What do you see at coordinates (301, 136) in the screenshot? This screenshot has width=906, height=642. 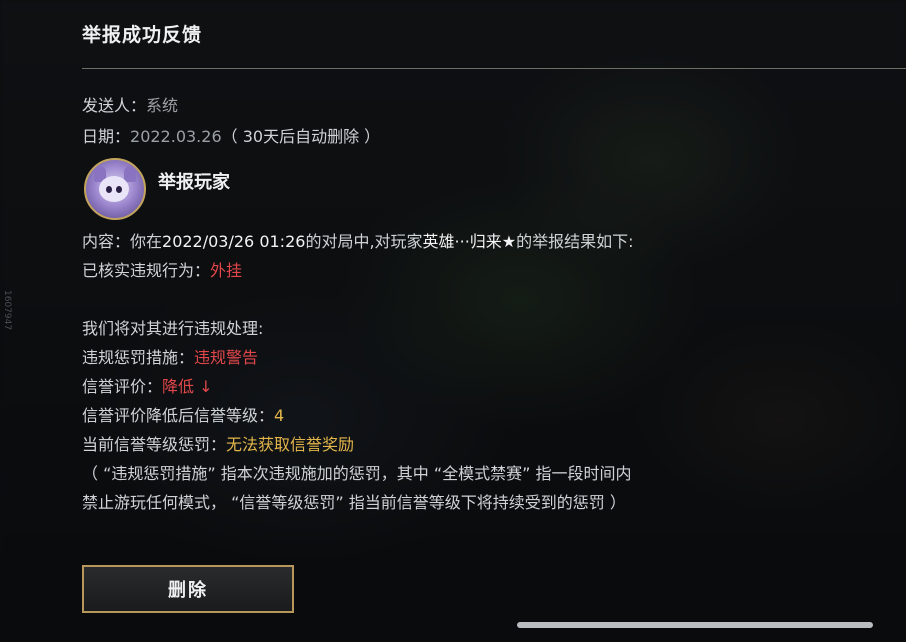 I see `date-note: （ 30天后自动删除 ）` at bounding box center [301, 136].